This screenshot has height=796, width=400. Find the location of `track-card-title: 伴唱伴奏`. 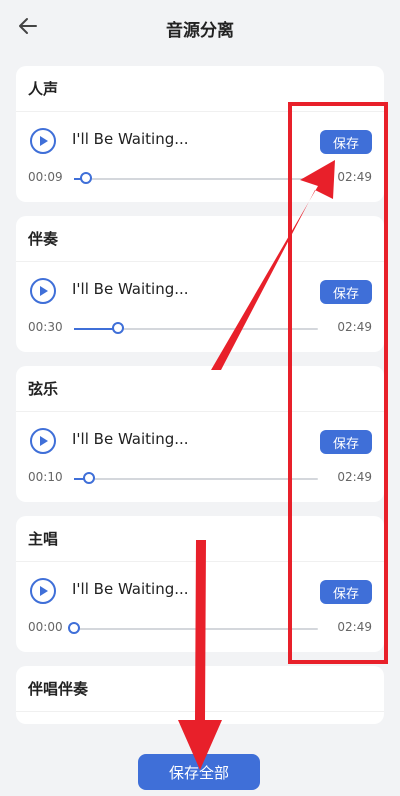

track-card-title: 伴唱伴奏 is located at coordinates (200, 689).